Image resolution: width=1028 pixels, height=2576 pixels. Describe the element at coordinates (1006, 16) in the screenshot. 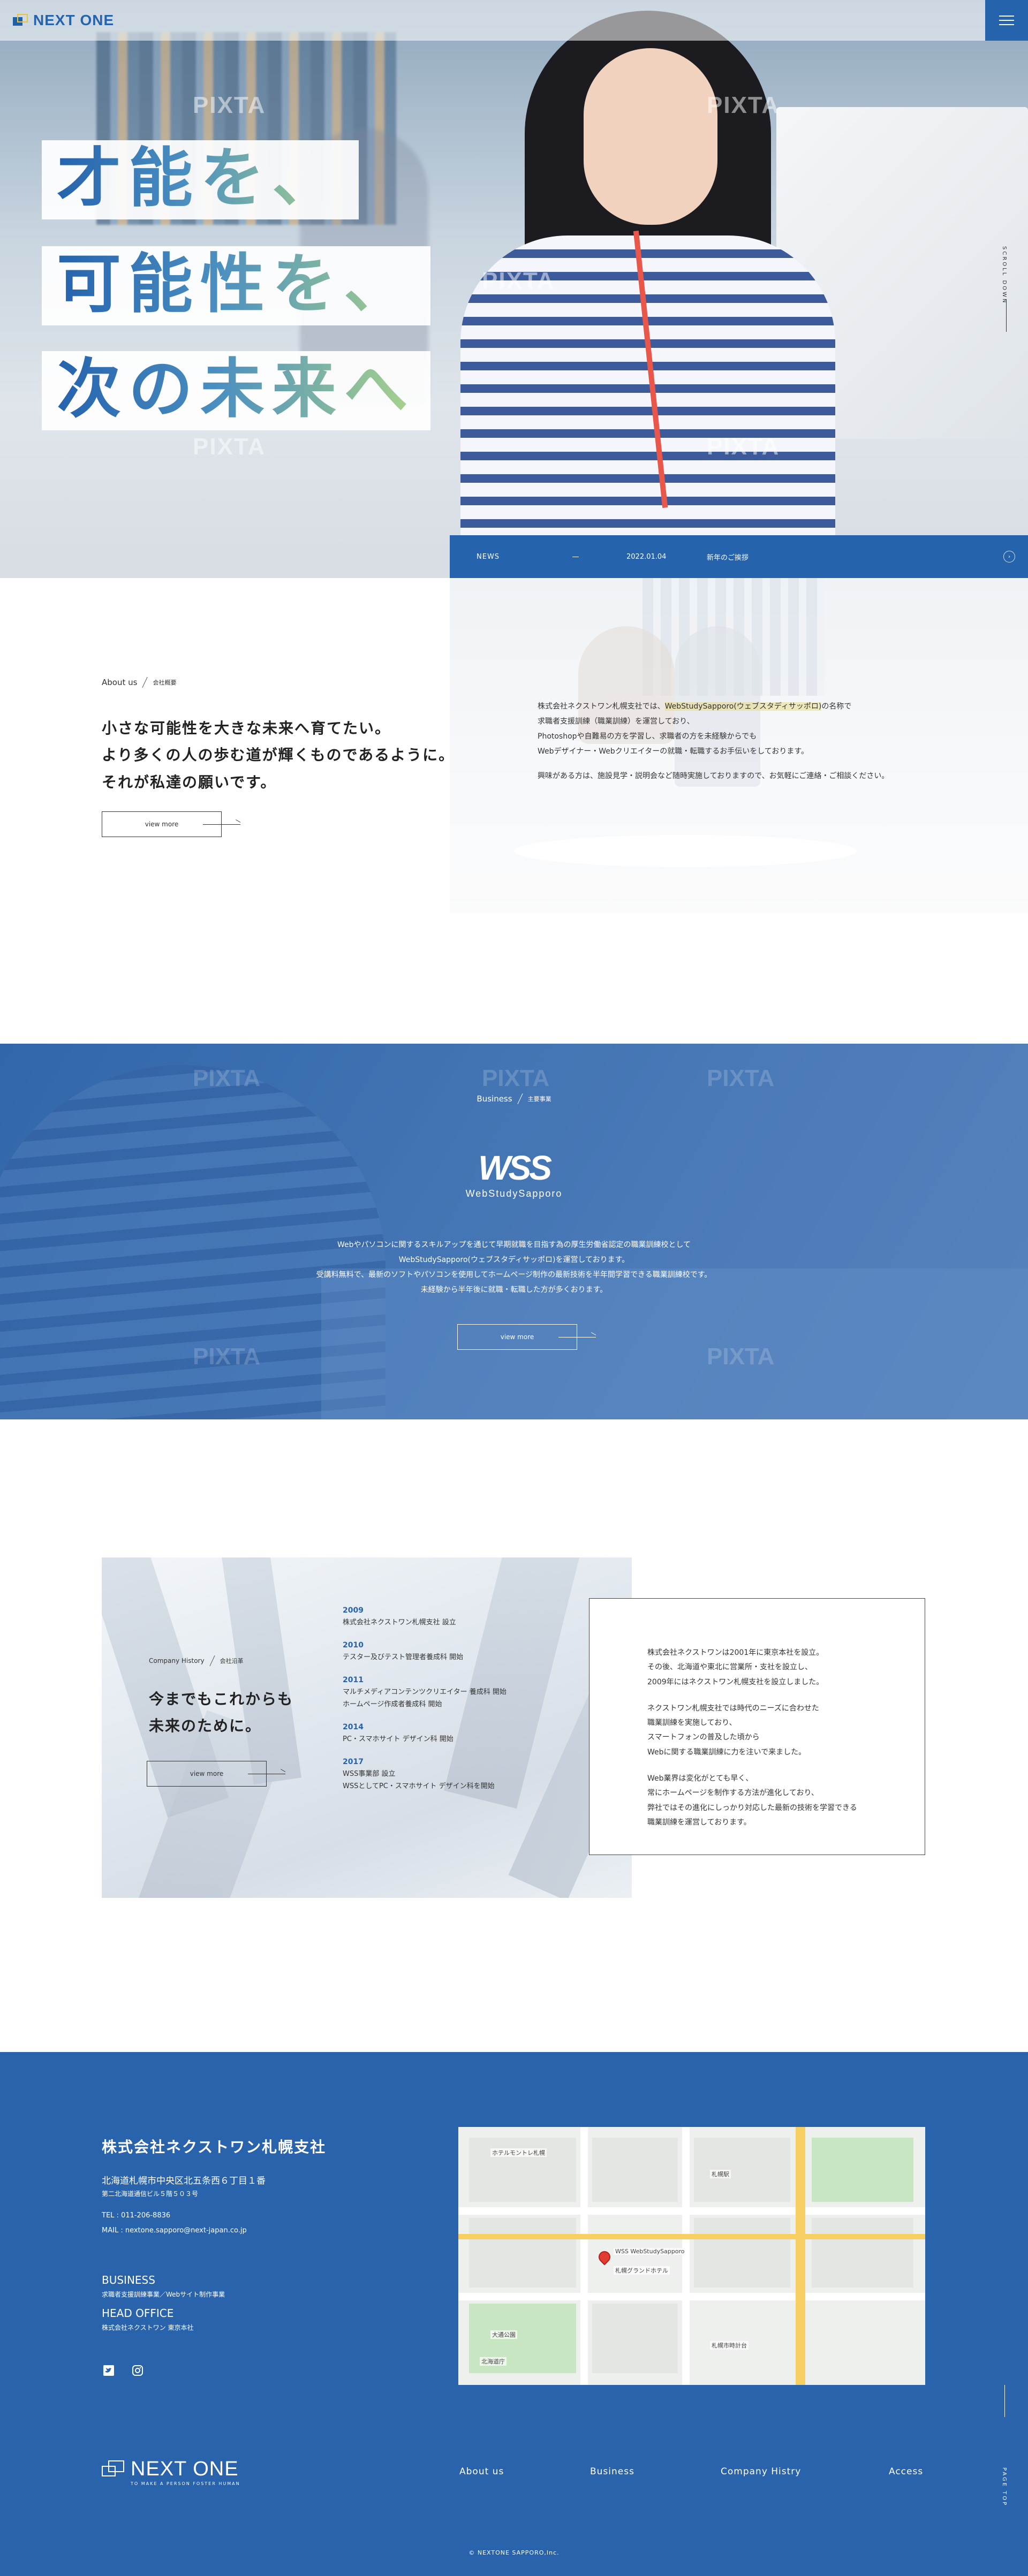

I see `hamburger-icon` at that location.